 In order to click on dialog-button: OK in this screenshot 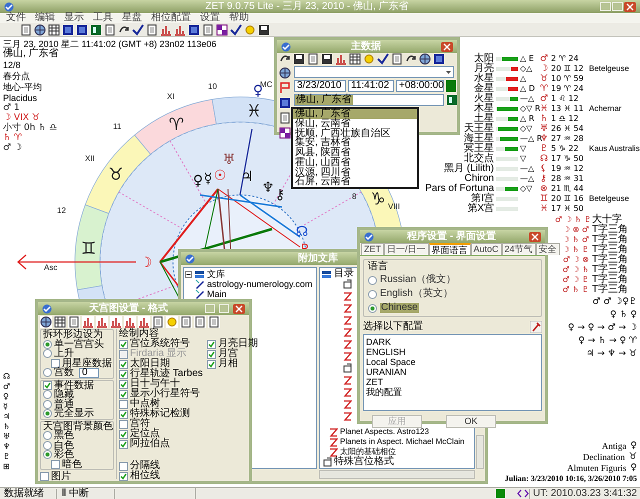, I will do `click(471, 421)`.